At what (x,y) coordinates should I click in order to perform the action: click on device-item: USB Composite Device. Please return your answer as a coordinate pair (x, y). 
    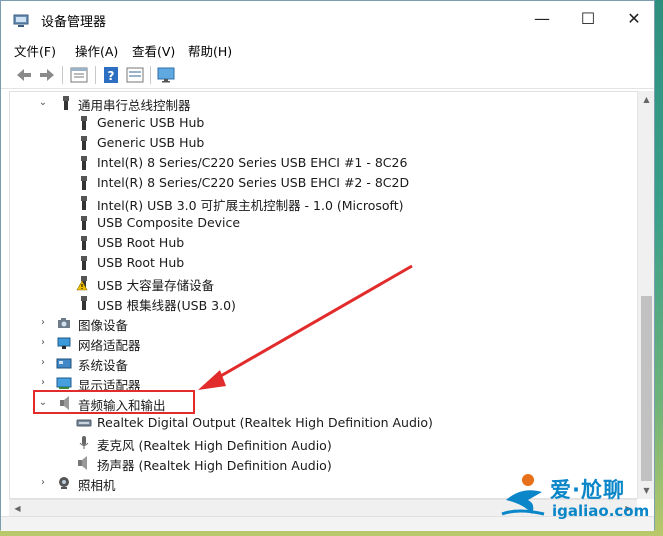
    Looking at the image, I should click on (324, 223).